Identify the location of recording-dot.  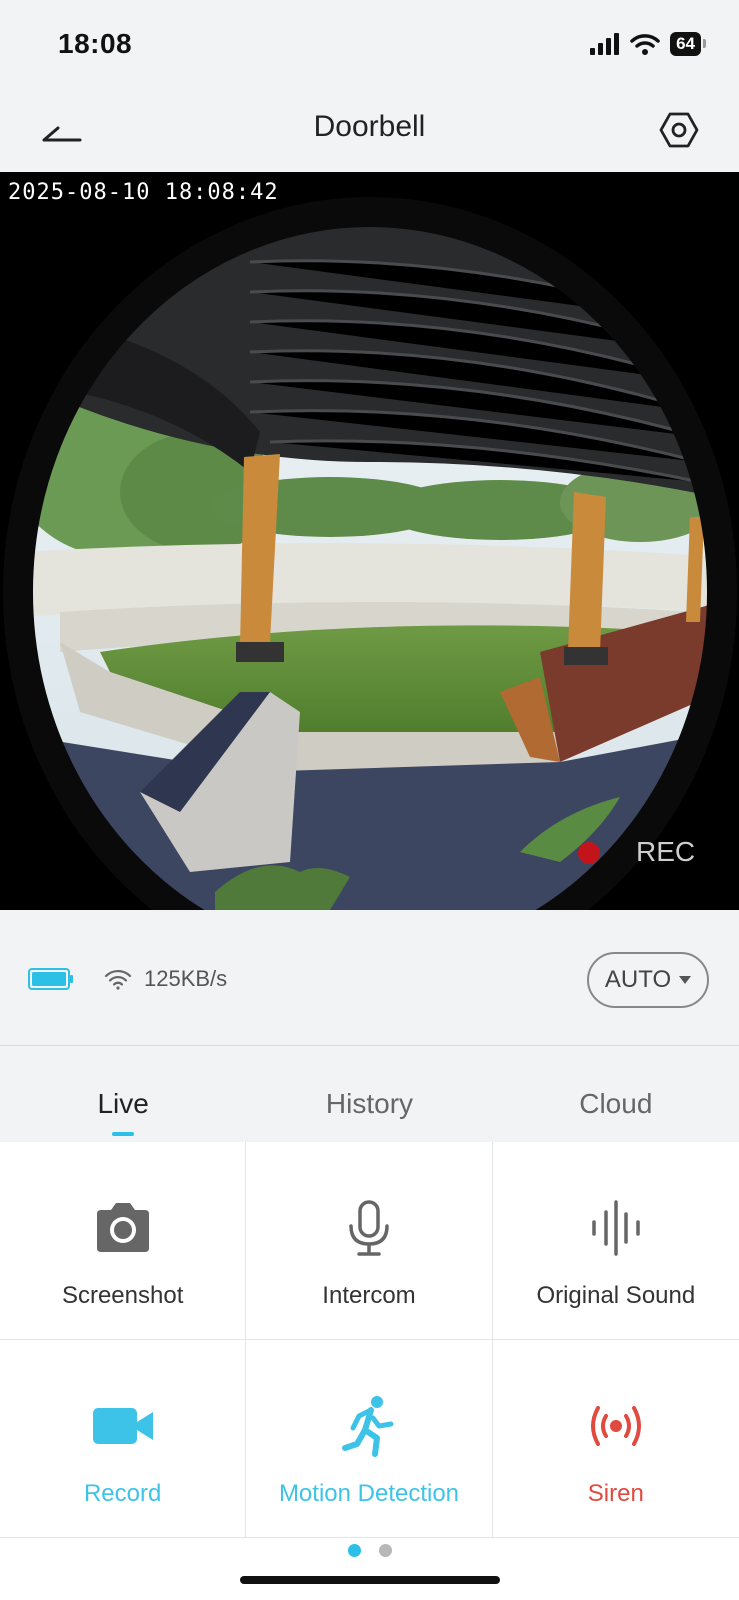
(589, 853).